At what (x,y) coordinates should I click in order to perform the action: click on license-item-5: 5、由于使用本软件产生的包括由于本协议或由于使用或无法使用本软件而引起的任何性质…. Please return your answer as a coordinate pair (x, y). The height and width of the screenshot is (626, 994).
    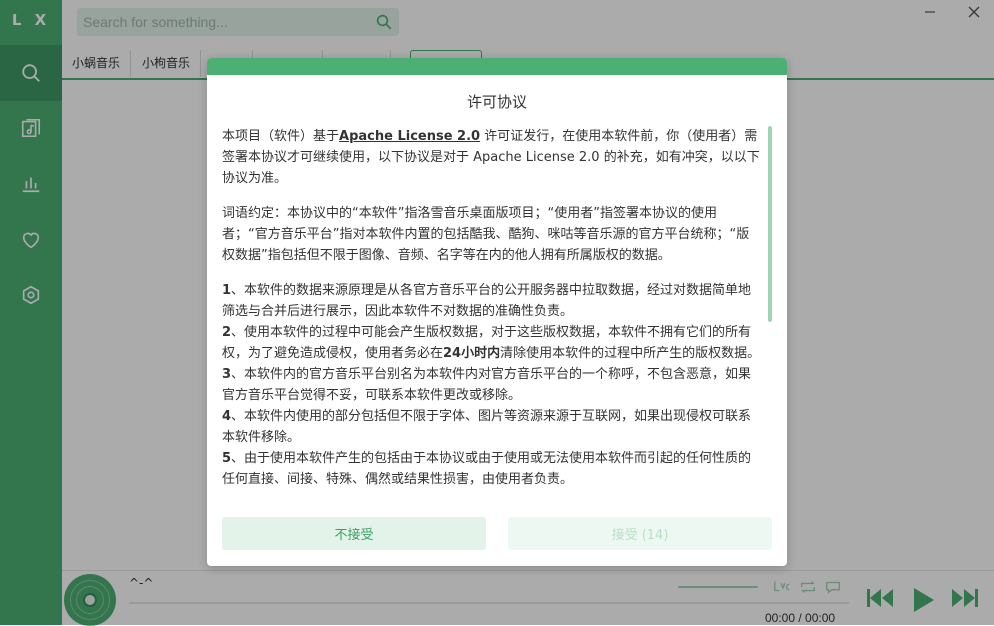
    Looking at the image, I should click on (487, 469).